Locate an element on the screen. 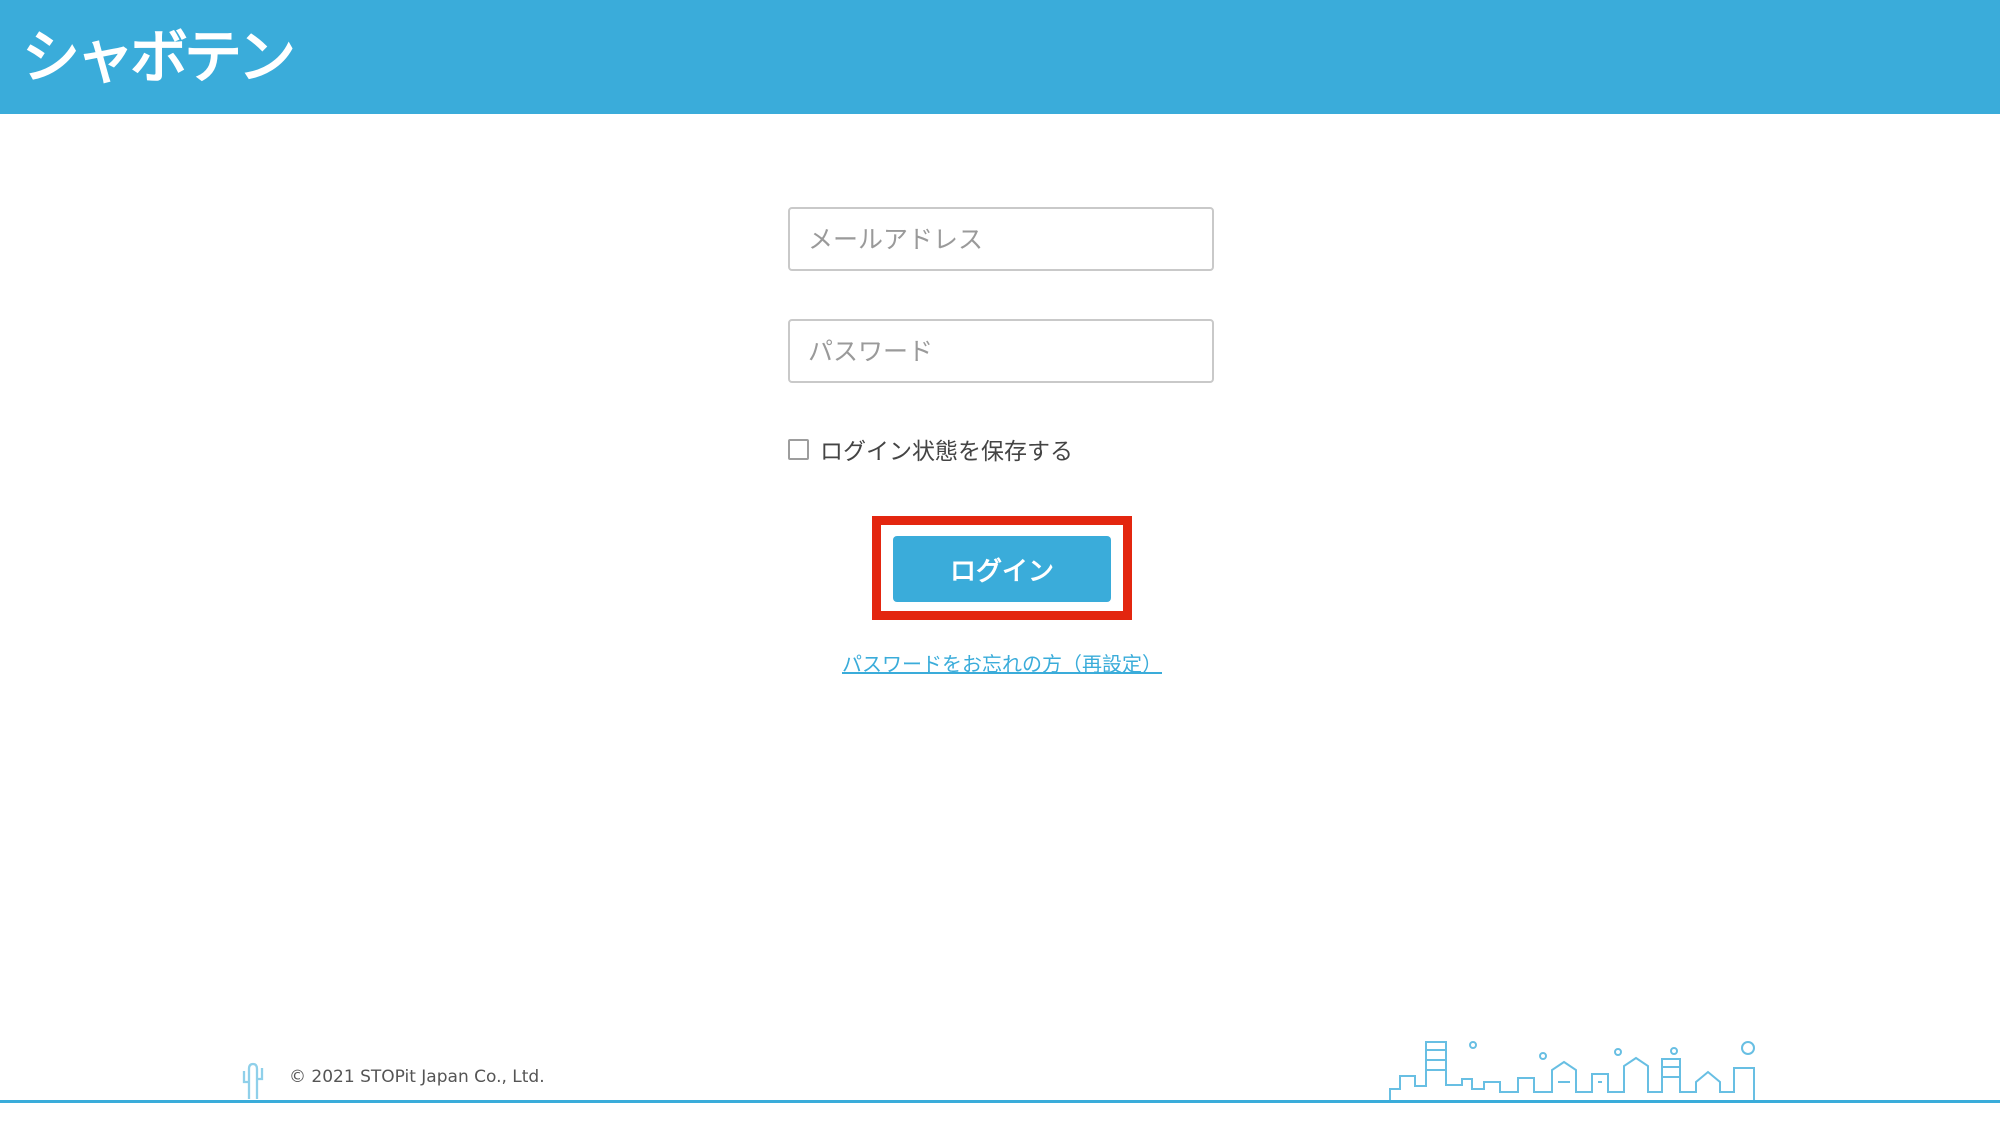 The height and width of the screenshot is (1125, 2000). remember-login-option: ログイン状態を保存する is located at coordinates (930, 449).